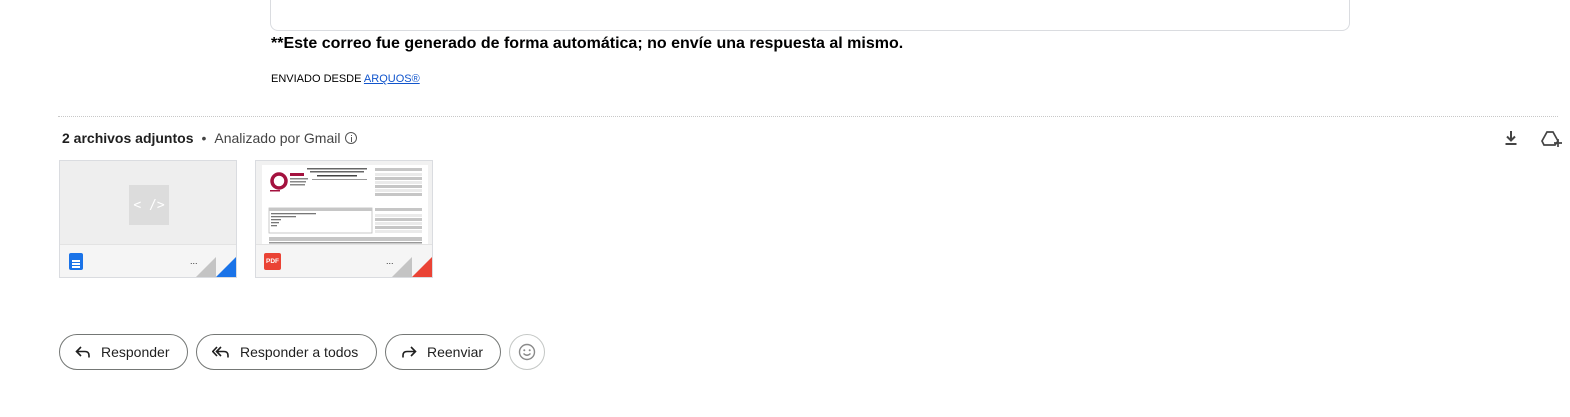 The width and height of the screenshot is (1570, 417). I want to click on emoji-smile-icon, so click(527, 352).